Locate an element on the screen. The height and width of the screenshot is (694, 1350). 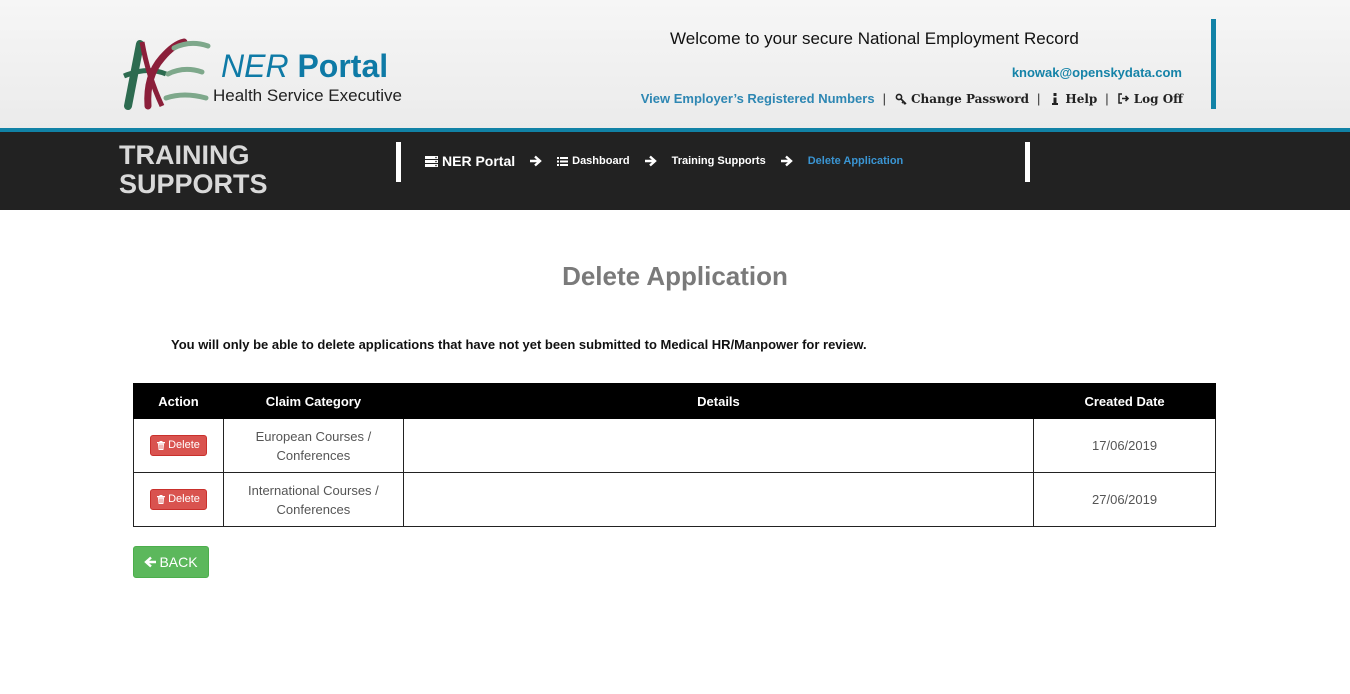
arrow-left-icon is located at coordinates (150, 562).